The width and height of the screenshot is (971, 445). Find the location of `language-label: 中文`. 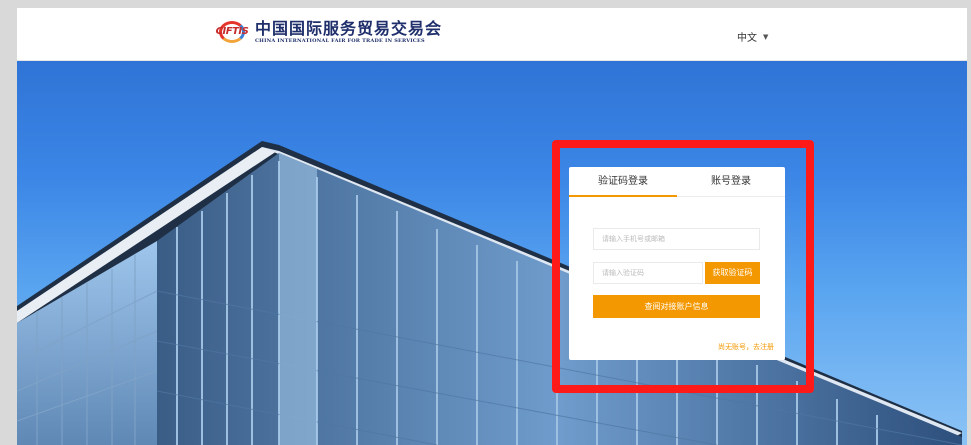

language-label: 中文 is located at coordinates (747, 38).